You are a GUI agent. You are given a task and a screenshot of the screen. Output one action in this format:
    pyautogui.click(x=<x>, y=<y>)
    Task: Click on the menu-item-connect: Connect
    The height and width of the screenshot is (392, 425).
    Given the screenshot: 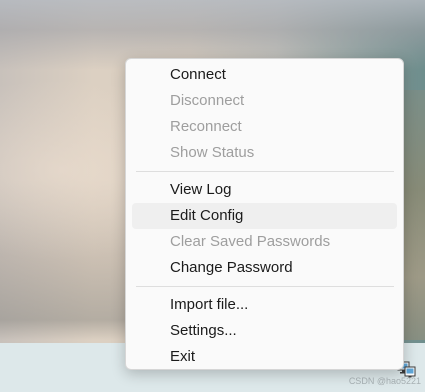 What is the action you would take?
    pyautogui.click(x=264, y=75)
    